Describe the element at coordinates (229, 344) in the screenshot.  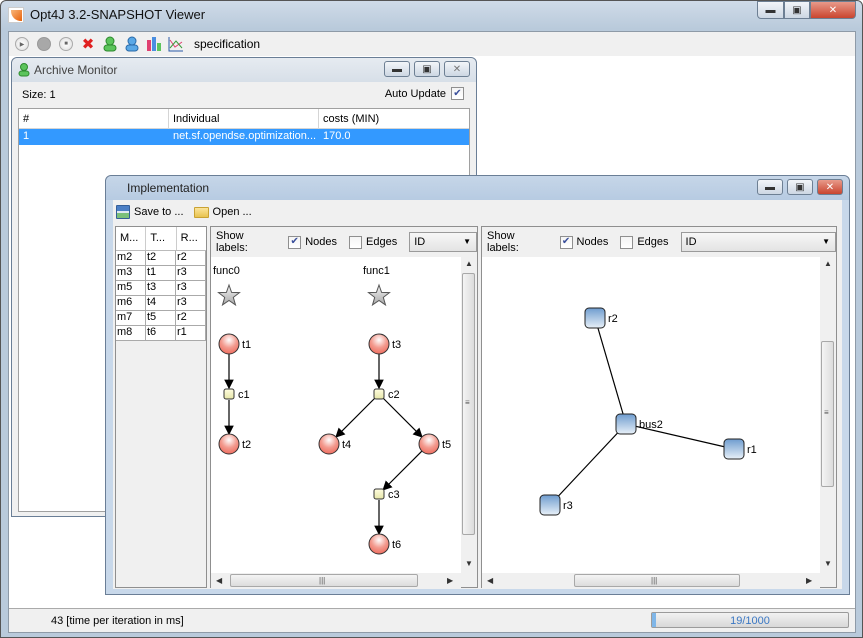
I see `task-node-t1` at that location.